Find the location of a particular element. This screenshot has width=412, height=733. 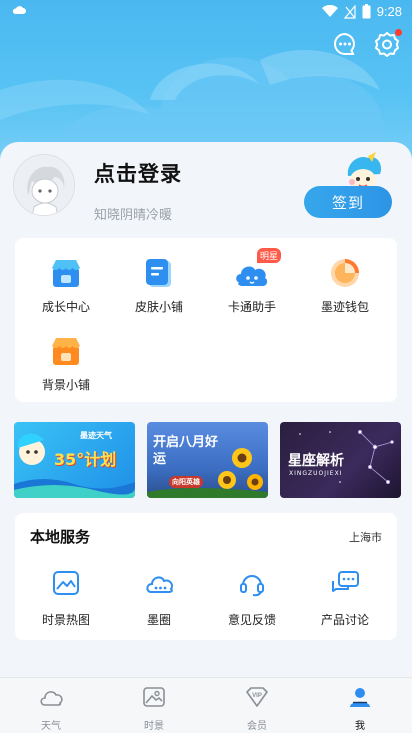

background-shop-icon is located at coordinates (66, 351).